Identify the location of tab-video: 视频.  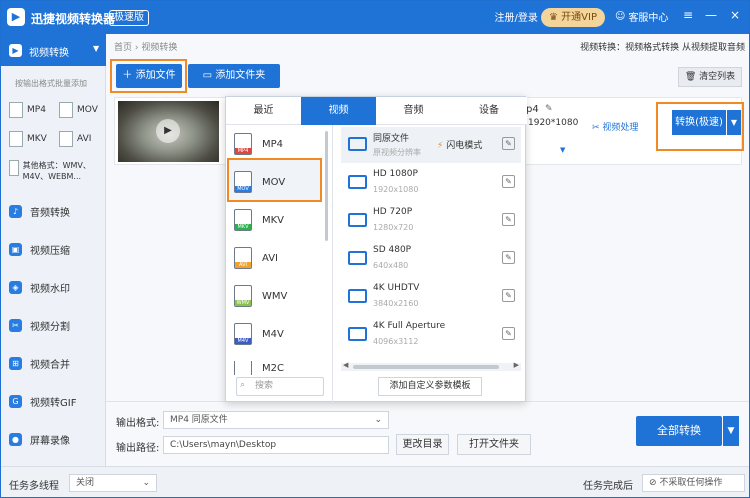
(338, 111).